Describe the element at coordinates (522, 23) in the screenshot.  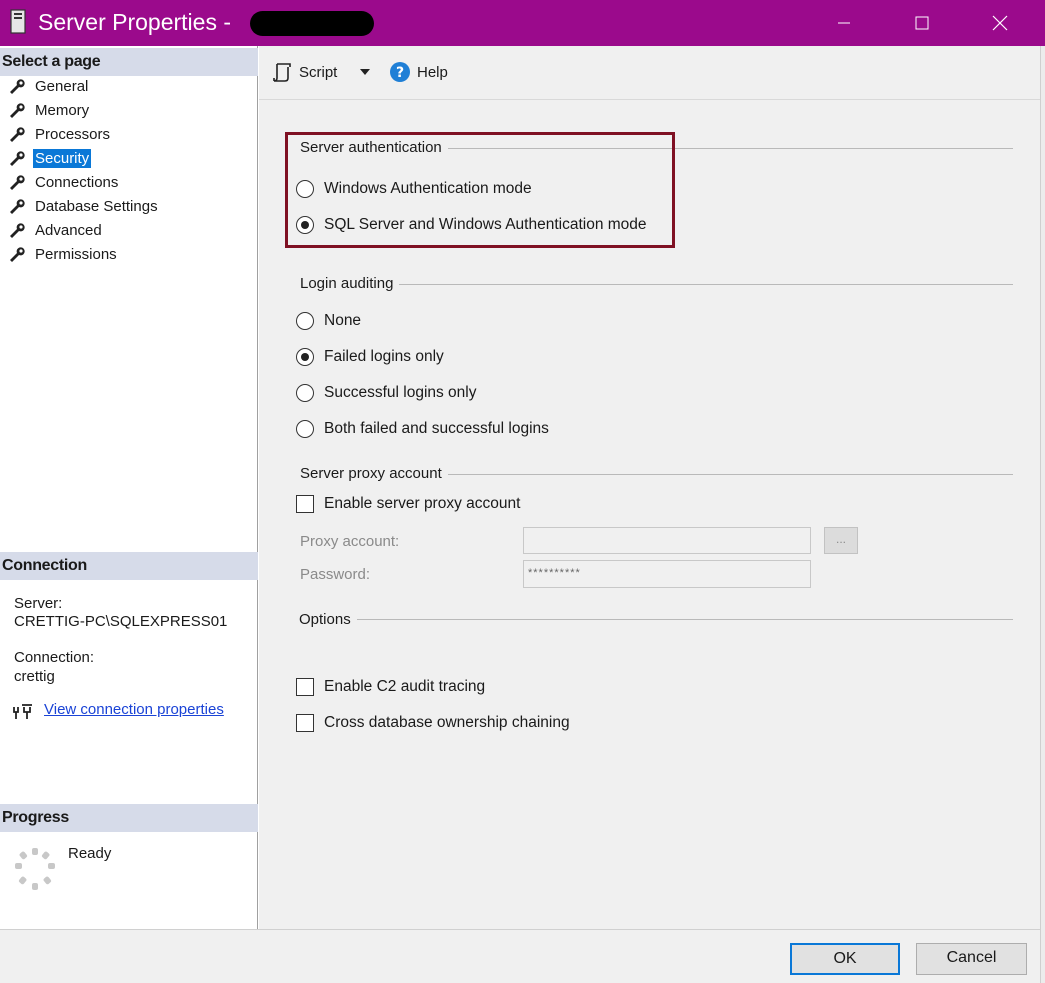
I see `title-bar: Server Properties -` at that location.